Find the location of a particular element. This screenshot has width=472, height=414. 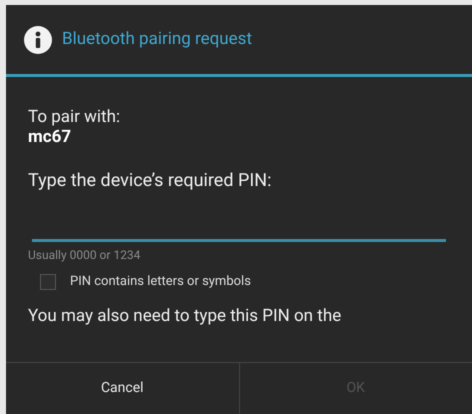

checkbox is located at coordinates (48, 282).